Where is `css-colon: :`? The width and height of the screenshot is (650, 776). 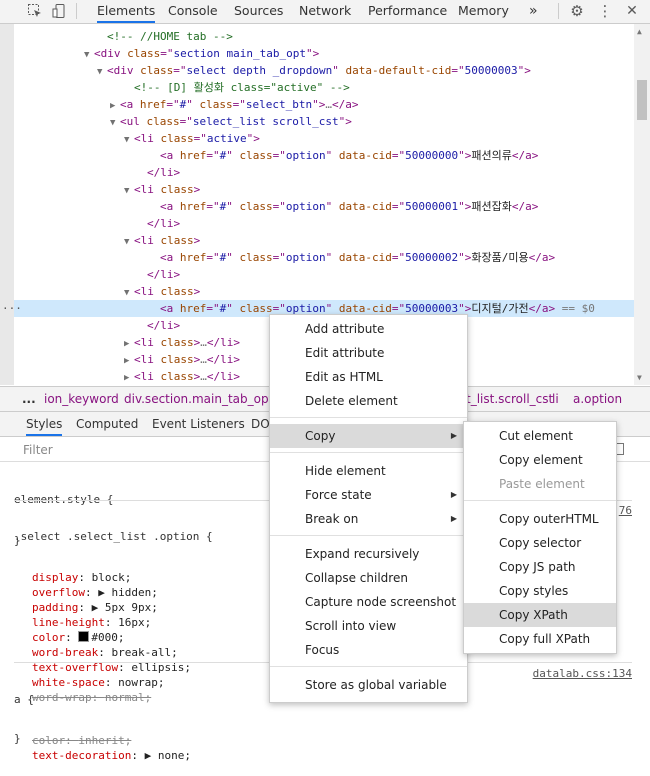
css-colon: : is located at coordinates (138, 755).